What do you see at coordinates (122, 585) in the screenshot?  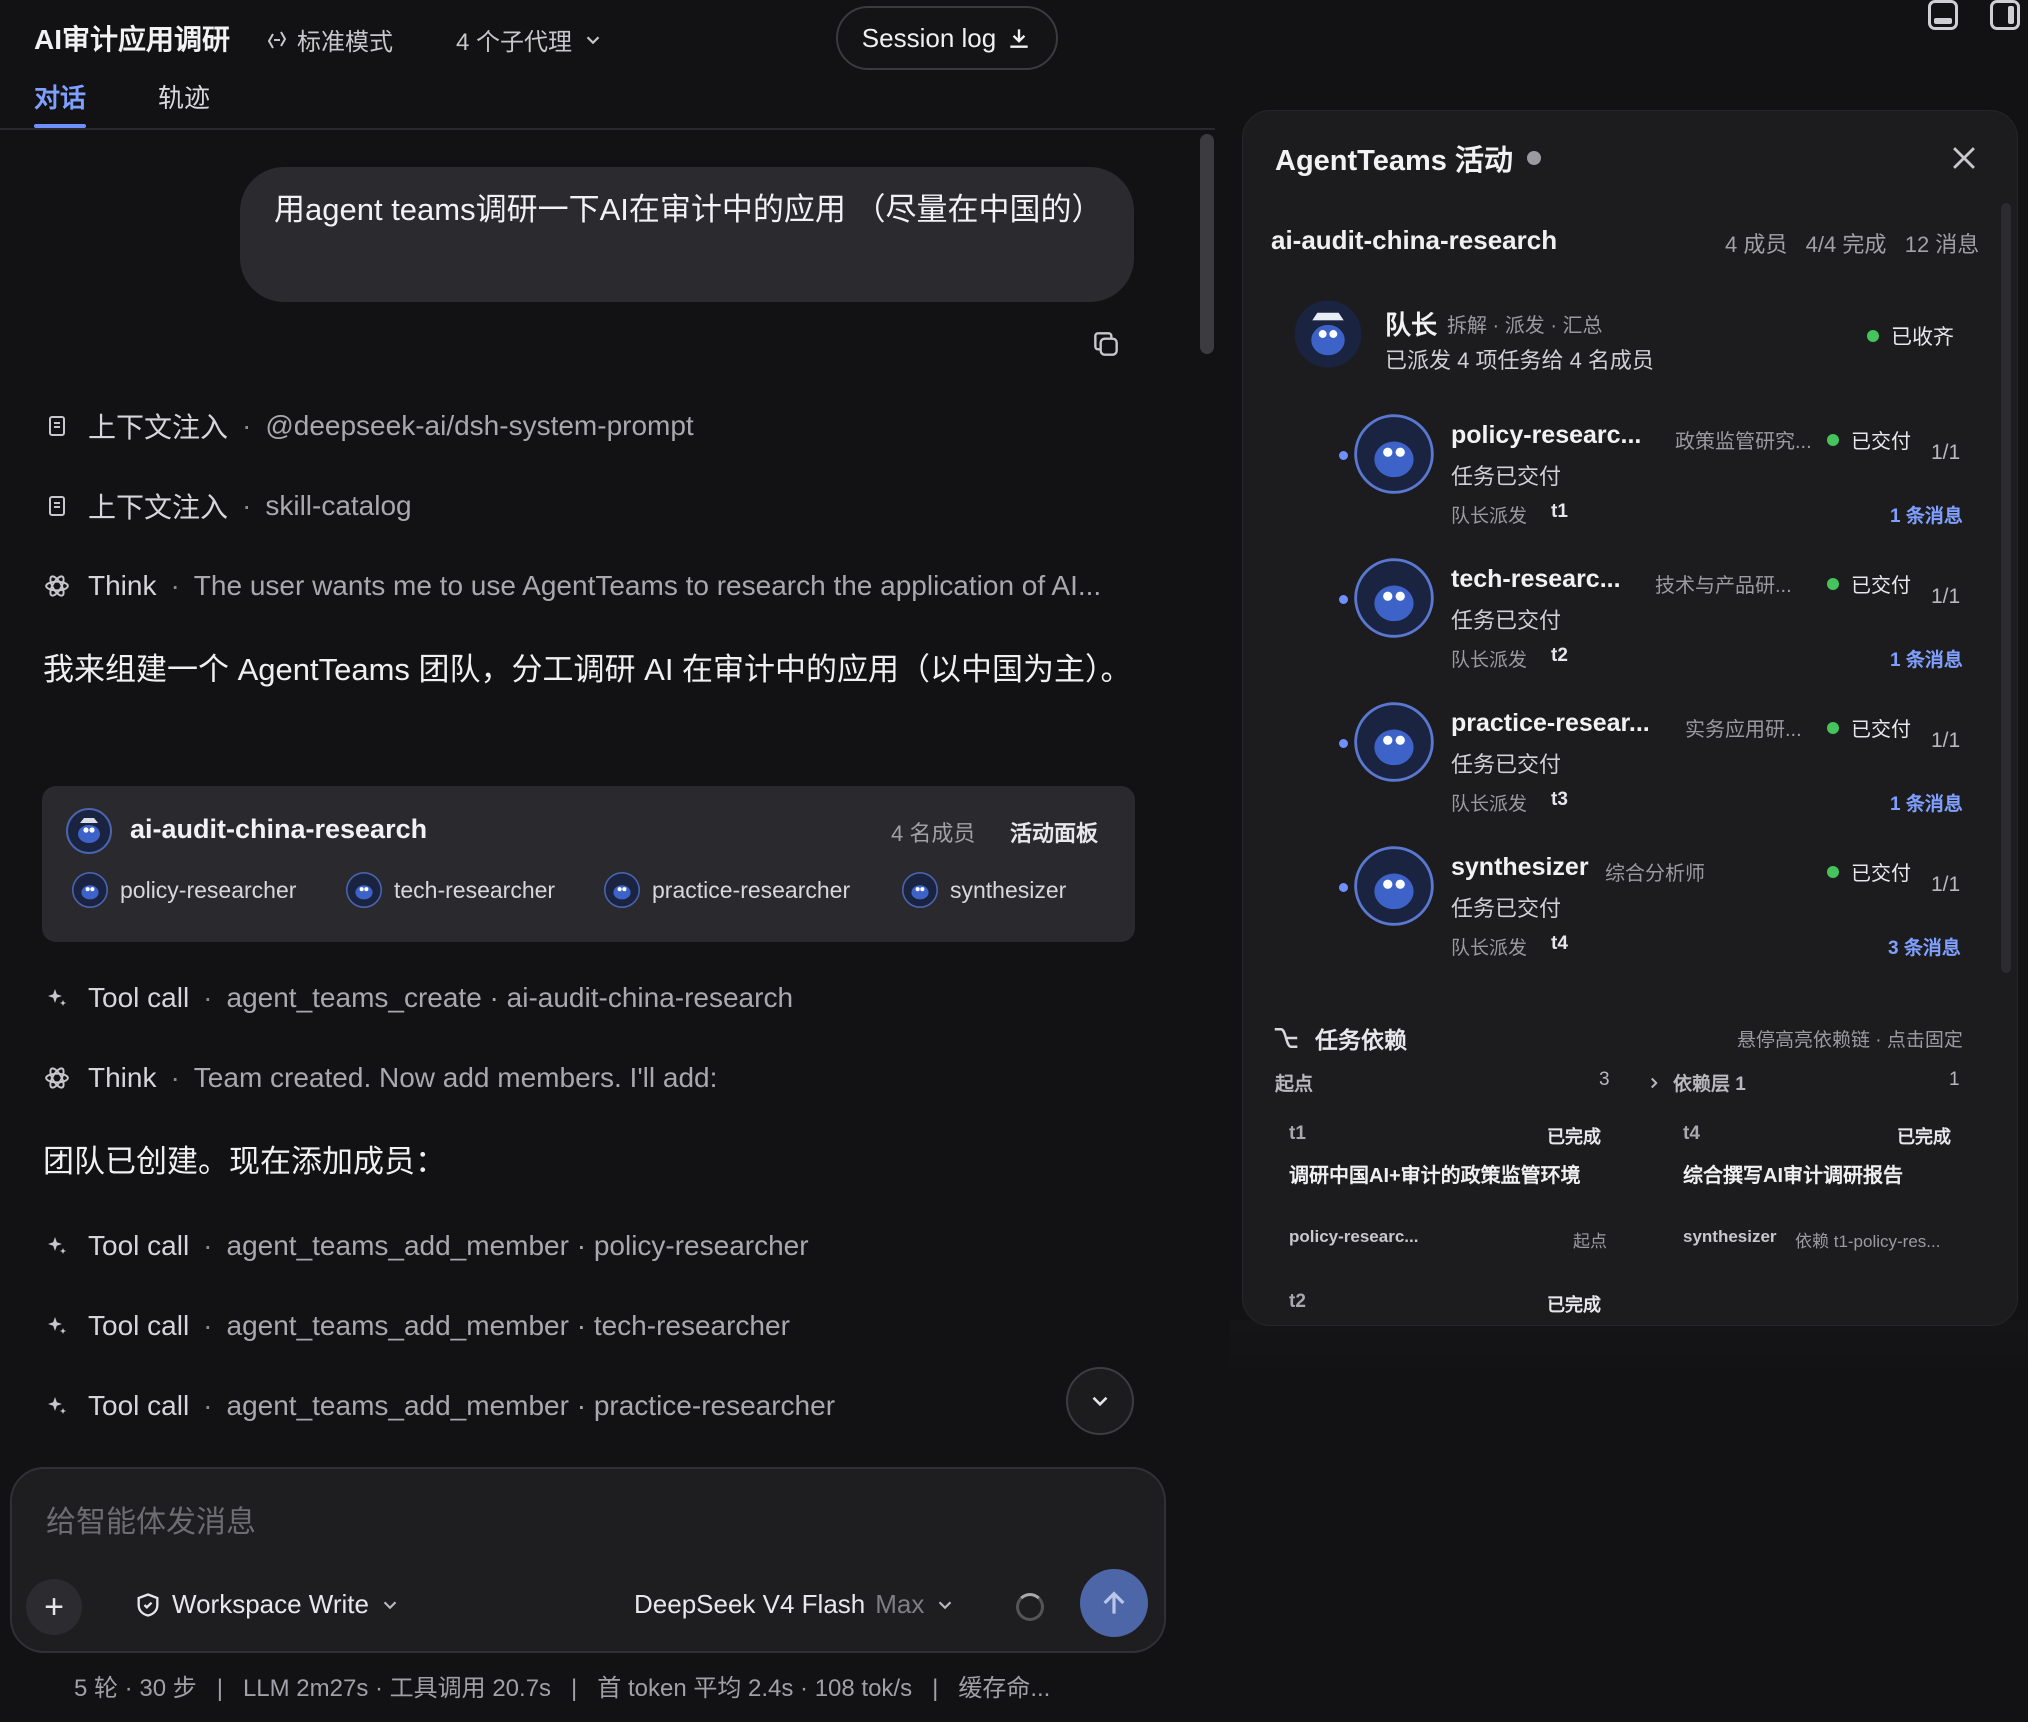 I see `activity-kind: Think` at bounding box center [122, 585].